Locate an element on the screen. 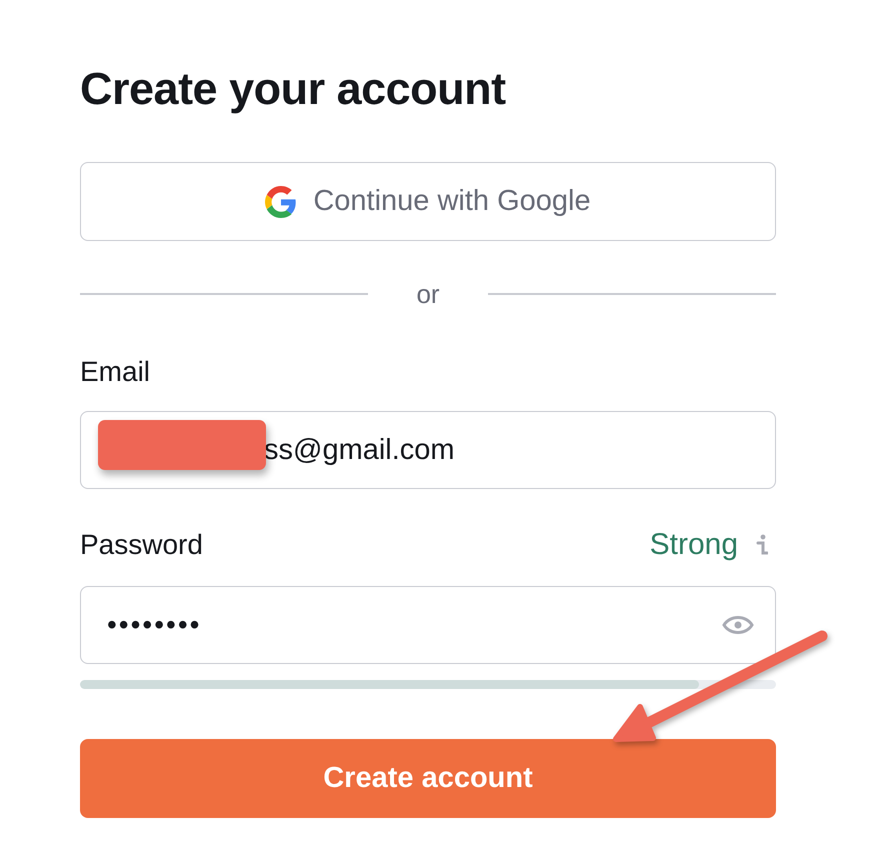 This screenshot has width=882, height=858. password-strength: Strong is located at coordinates (694, 545).